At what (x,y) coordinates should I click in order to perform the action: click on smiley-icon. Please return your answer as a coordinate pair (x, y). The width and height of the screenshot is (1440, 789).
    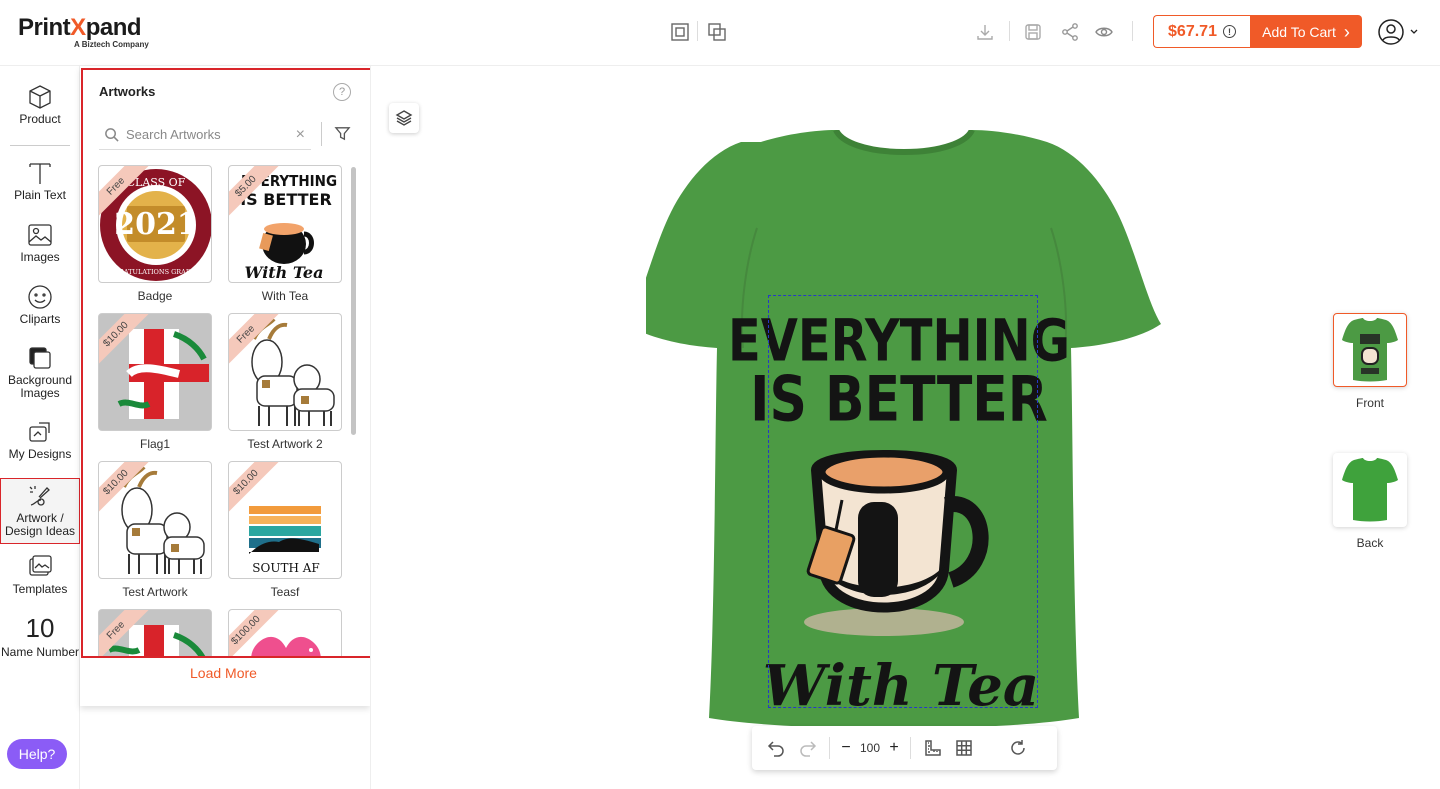
    Looking at the image, I should click on (40, 297).